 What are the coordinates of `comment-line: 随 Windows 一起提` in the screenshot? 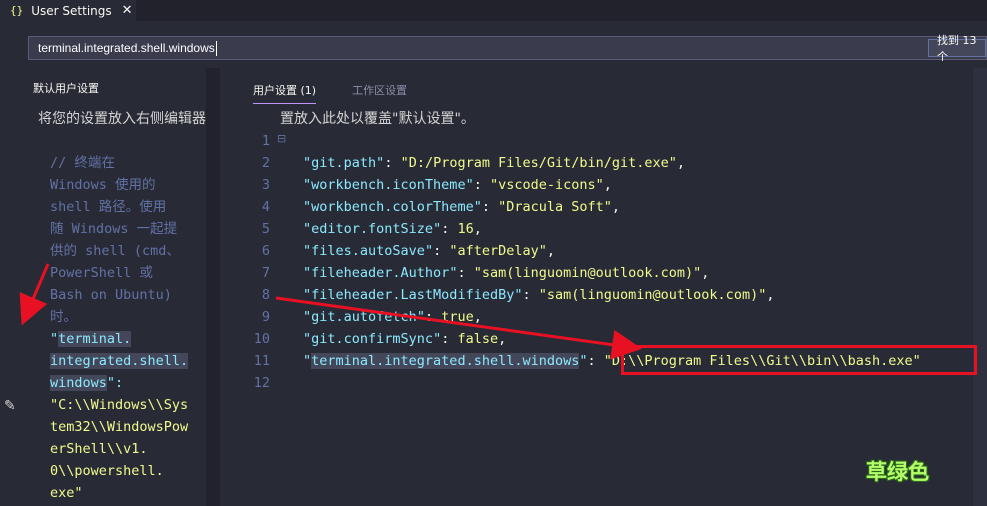 It's located at (114, 229).